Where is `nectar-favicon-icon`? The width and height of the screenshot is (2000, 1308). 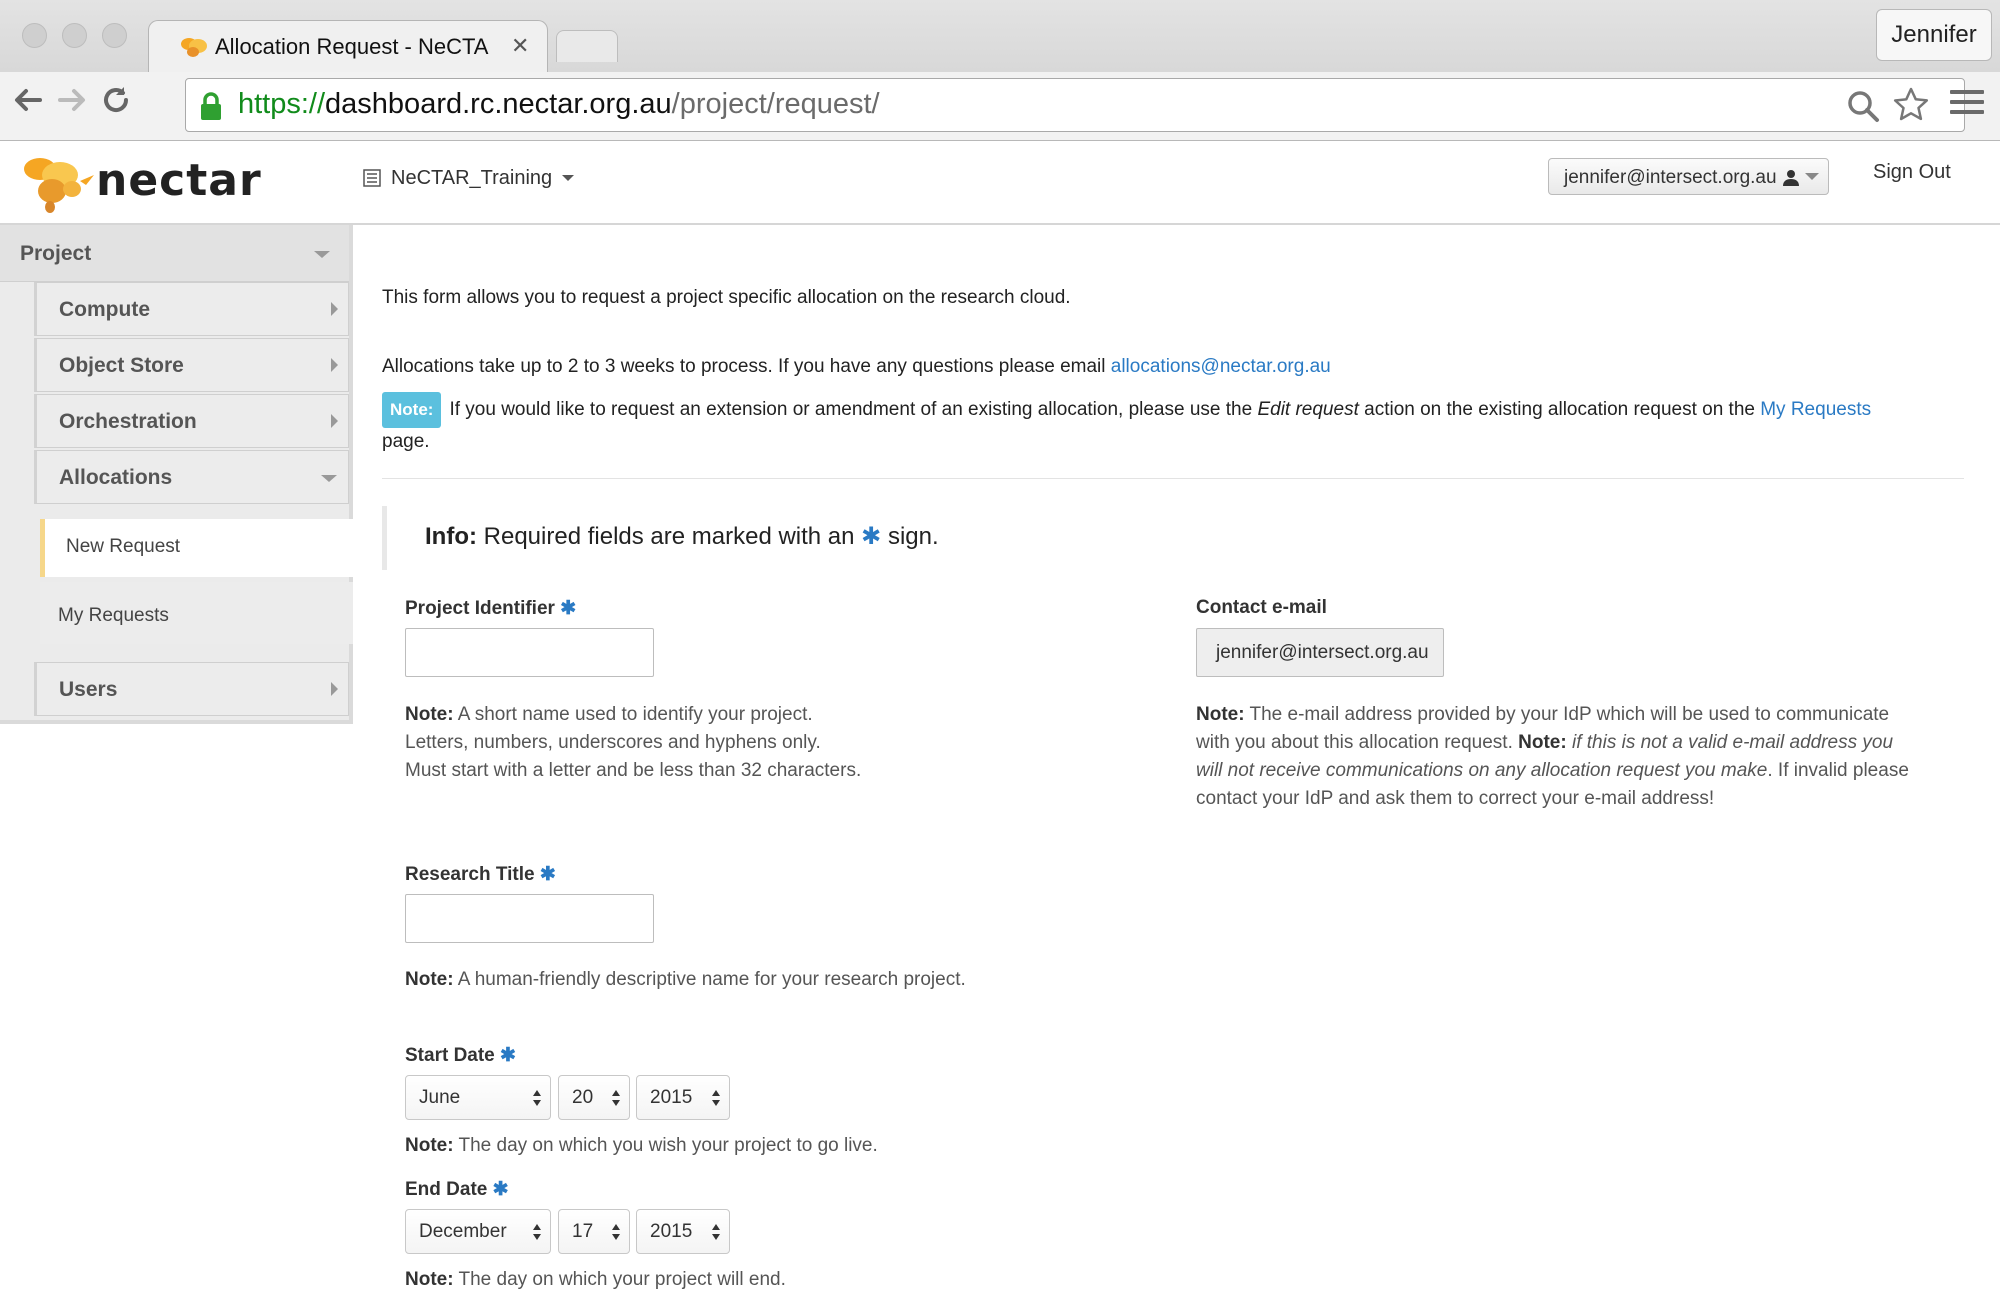 nectar-favicon-icon is located at coordinates (194, 47).